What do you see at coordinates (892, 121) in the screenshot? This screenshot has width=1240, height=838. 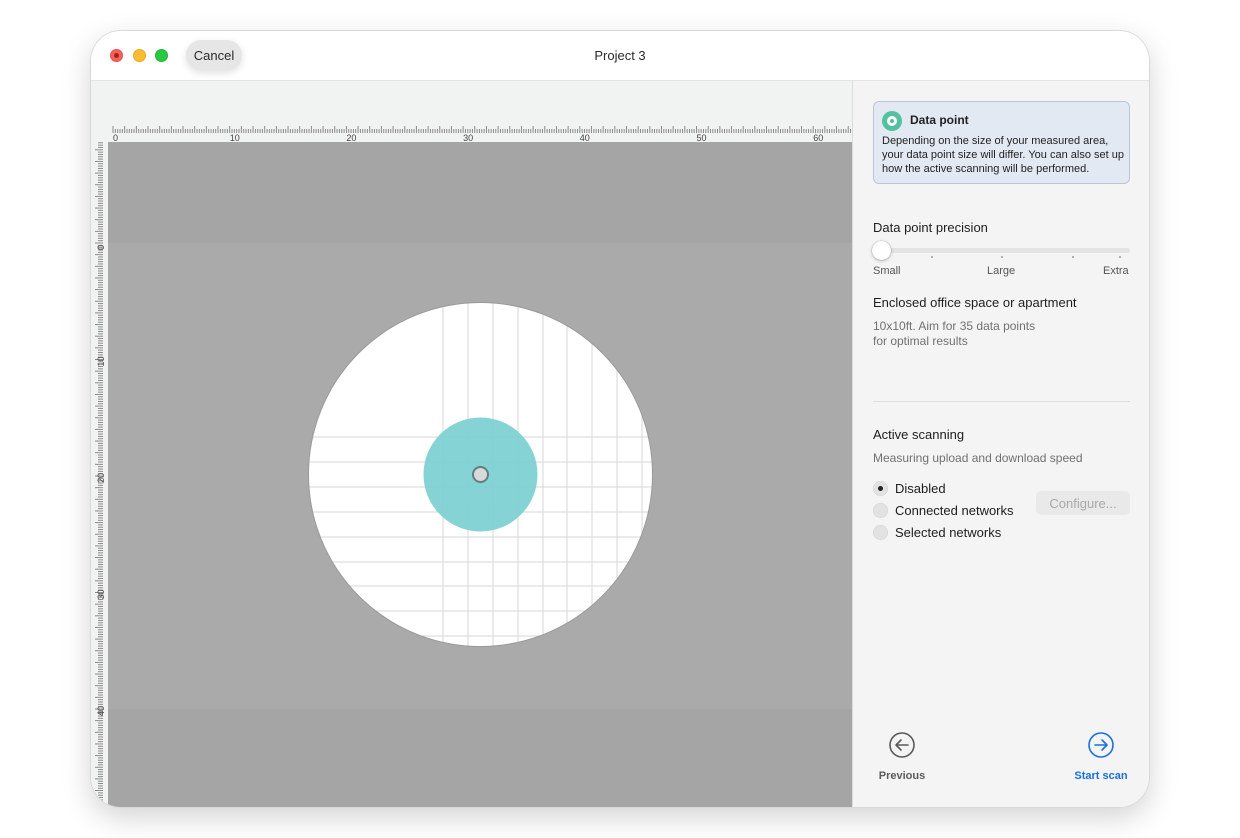 I see `data-point-icon` at bounding box center [892, 121].